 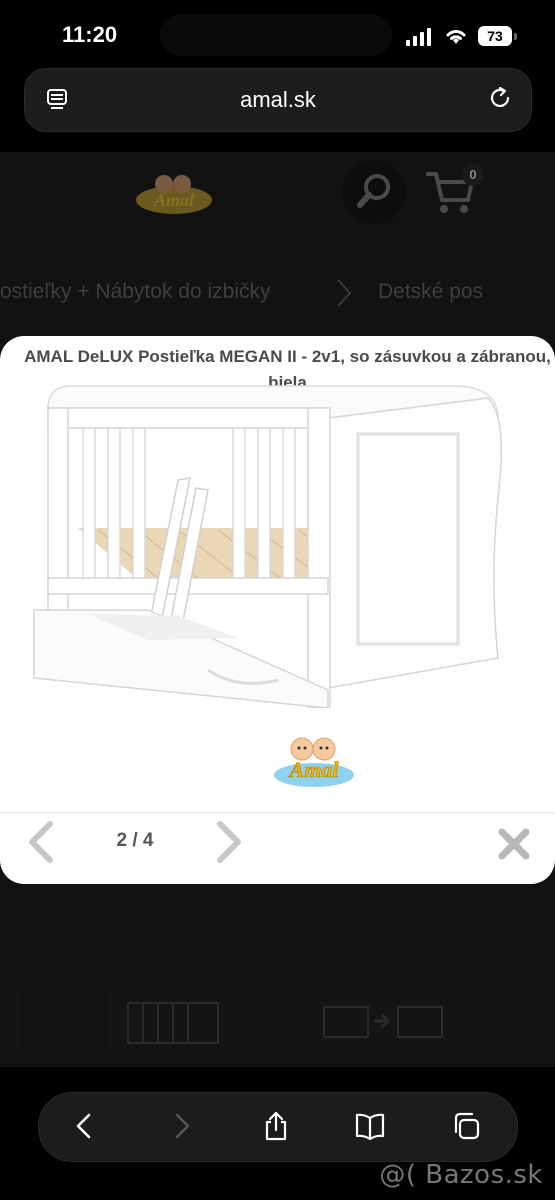 What do you see at coordinates (84, 1126) in the screenshot?
I see `back-icon` at bounding box center [84, 1126].